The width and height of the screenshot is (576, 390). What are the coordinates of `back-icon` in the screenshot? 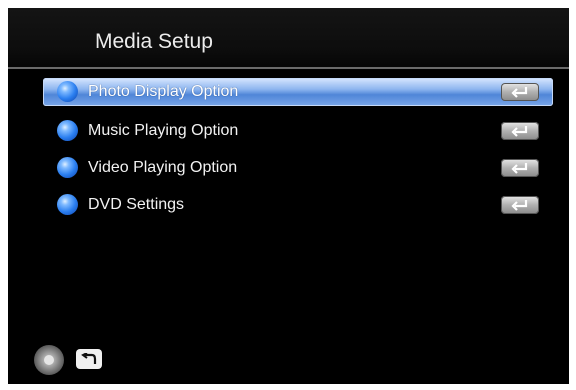 It's located at (89, 359).